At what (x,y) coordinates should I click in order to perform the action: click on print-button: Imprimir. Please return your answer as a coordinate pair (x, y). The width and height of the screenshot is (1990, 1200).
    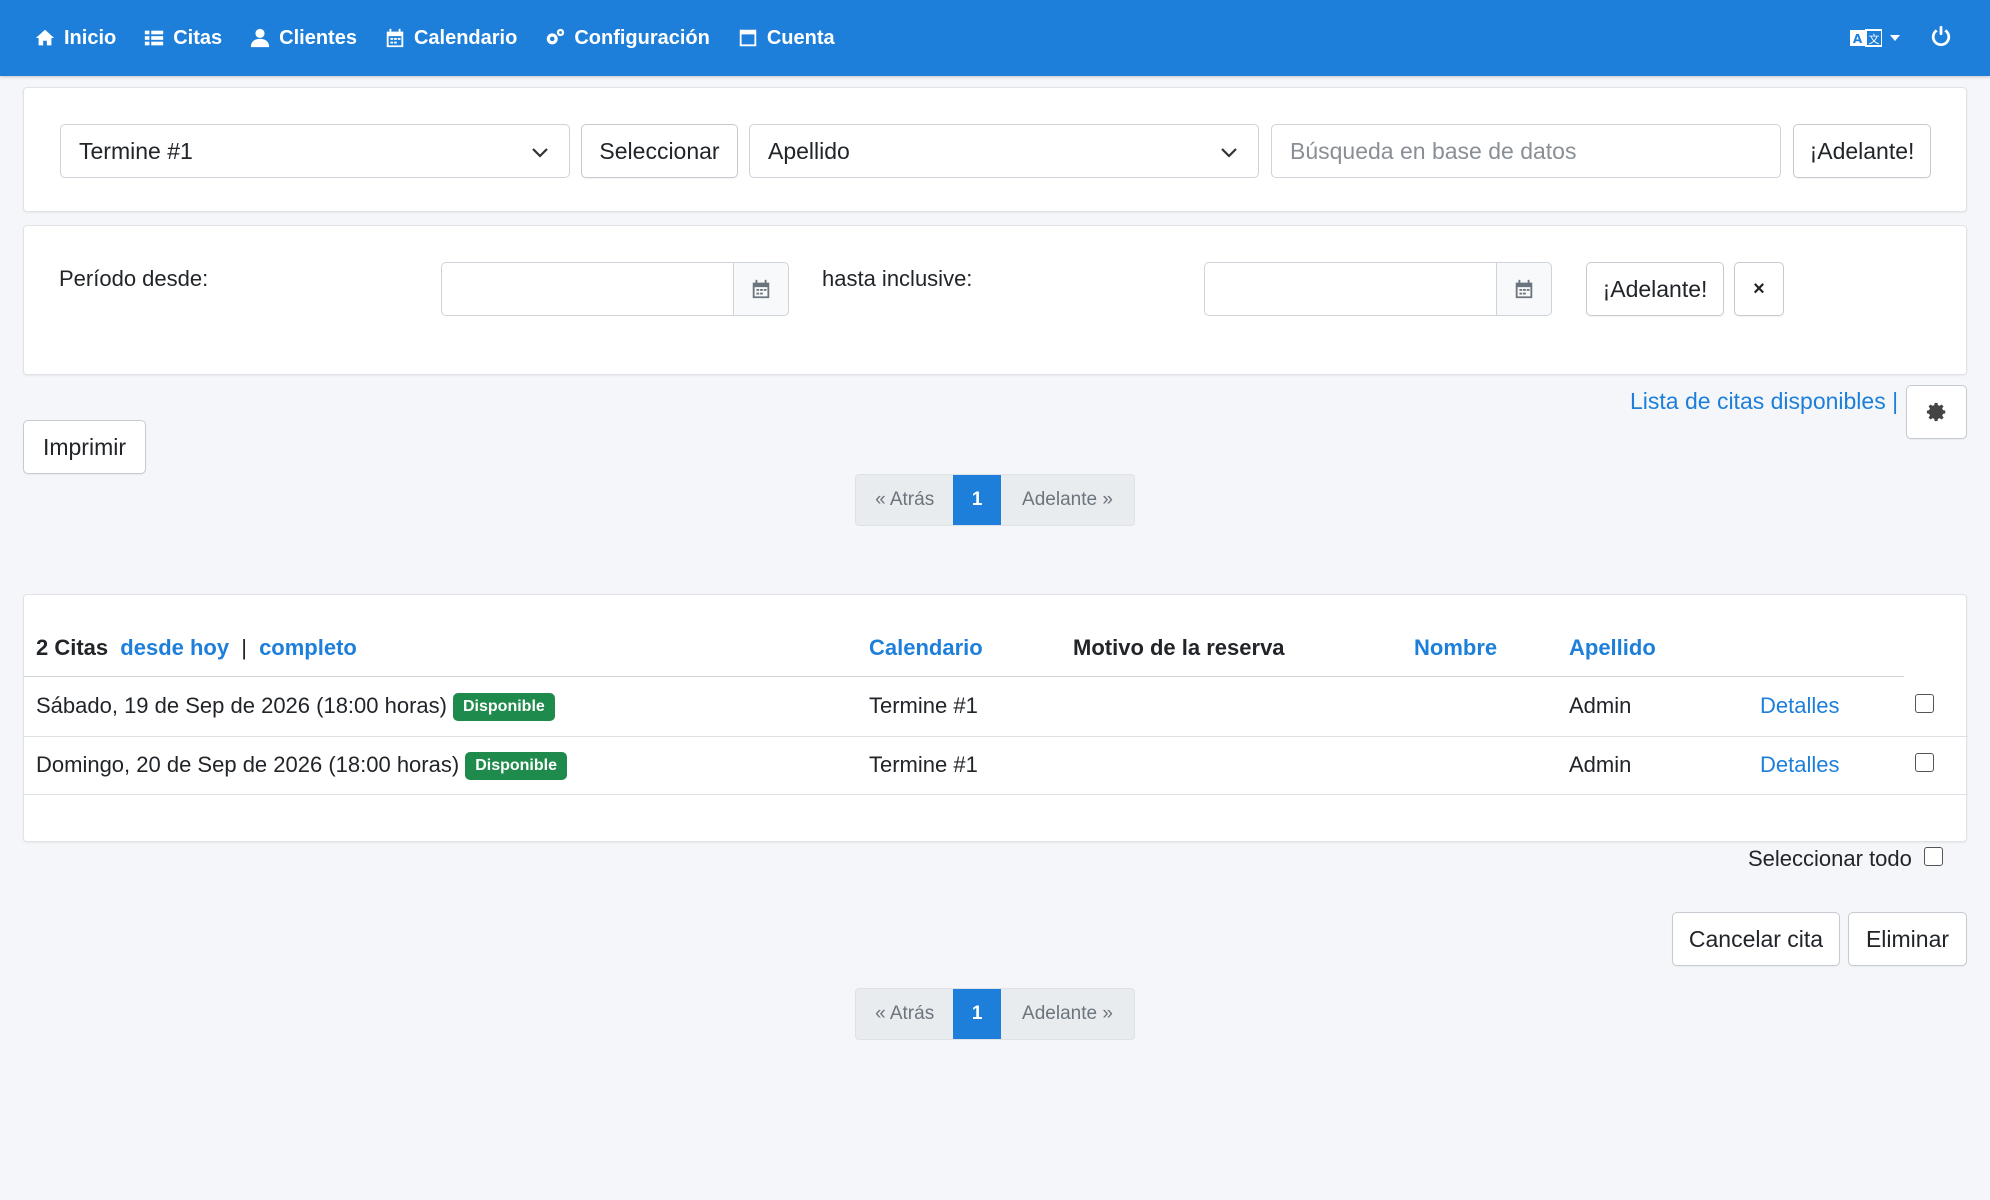
    Looking at the image, I should click on (84, 447).